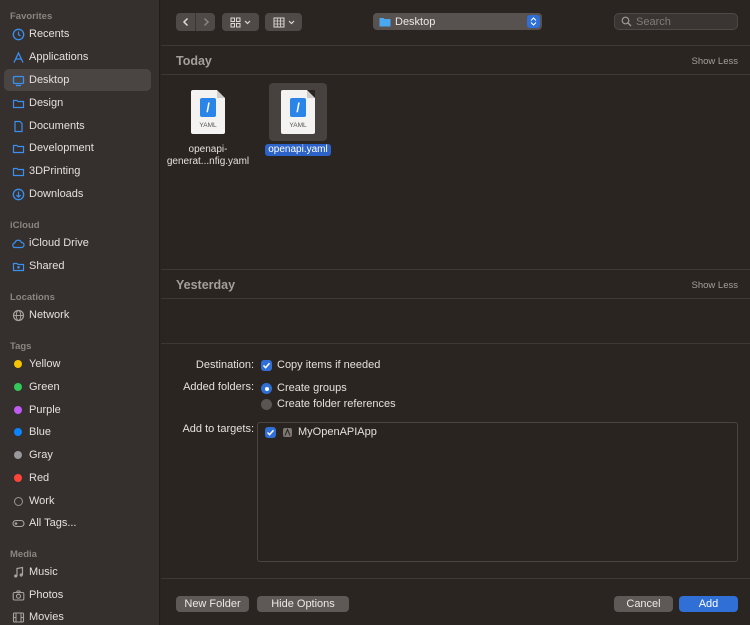  Describe the element at coordinates (208, 155) in the screenshot. I see `file-name: openapi-generat...nfig.yaml` at that location.